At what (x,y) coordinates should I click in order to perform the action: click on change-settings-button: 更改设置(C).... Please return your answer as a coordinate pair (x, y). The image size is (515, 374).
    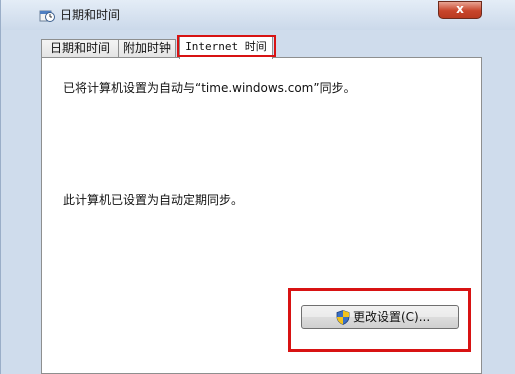
    Looking at the image, I should click on (380, 317).